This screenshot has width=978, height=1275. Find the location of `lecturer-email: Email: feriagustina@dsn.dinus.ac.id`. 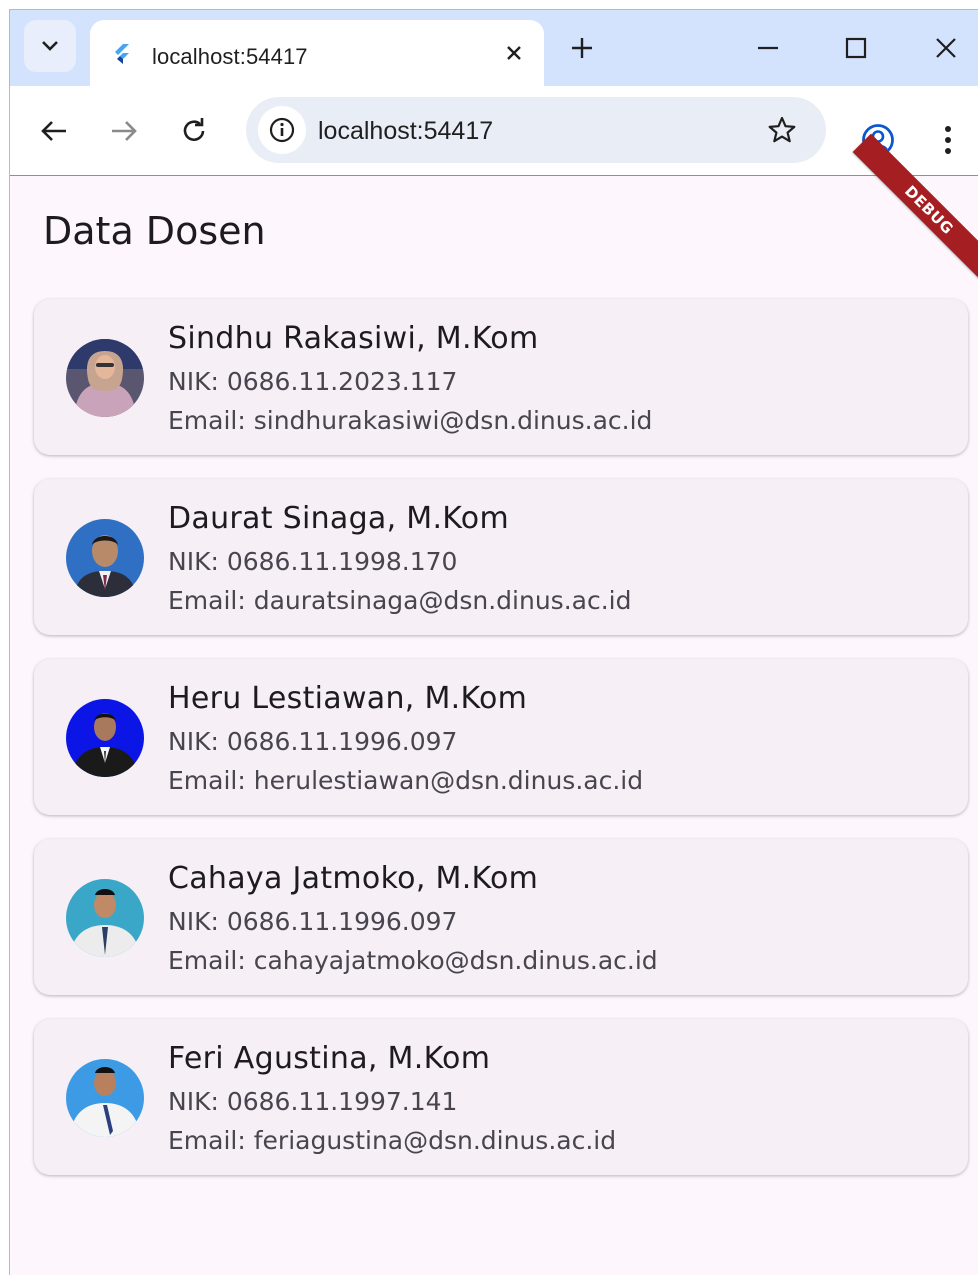

lecturer-email: Email: feriagustina@dsn.dinus.ac.id is located at coordinates (392, 1140).